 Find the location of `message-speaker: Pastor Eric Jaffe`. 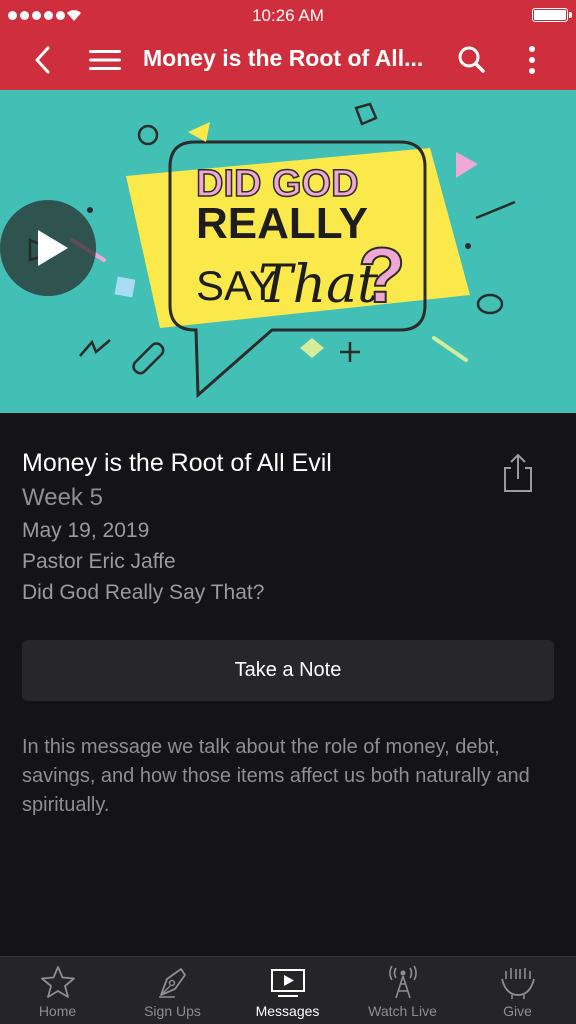

message-speaker: Pastor Eric Jaffe is located at coordinates (99, 561).